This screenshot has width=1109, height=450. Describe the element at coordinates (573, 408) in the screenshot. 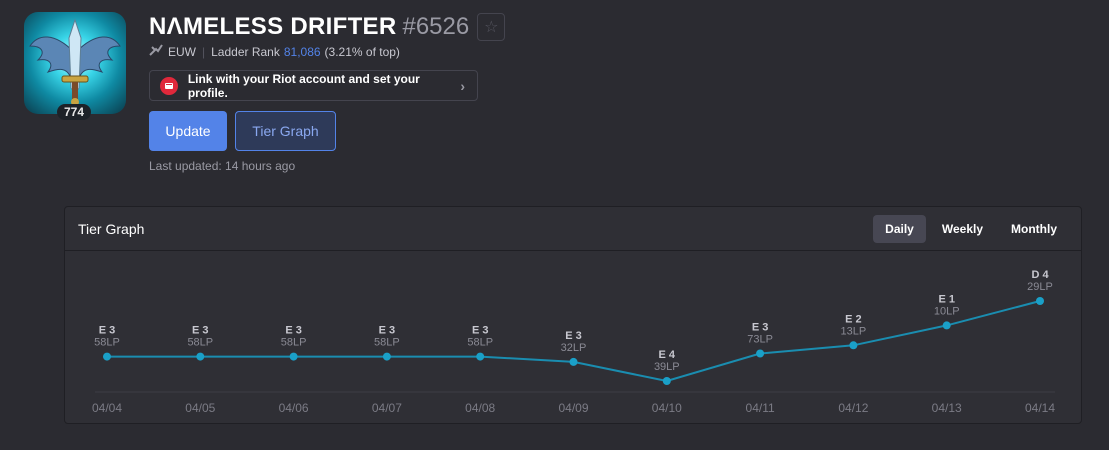

I see `x-tick-label: 04/09` at that location.